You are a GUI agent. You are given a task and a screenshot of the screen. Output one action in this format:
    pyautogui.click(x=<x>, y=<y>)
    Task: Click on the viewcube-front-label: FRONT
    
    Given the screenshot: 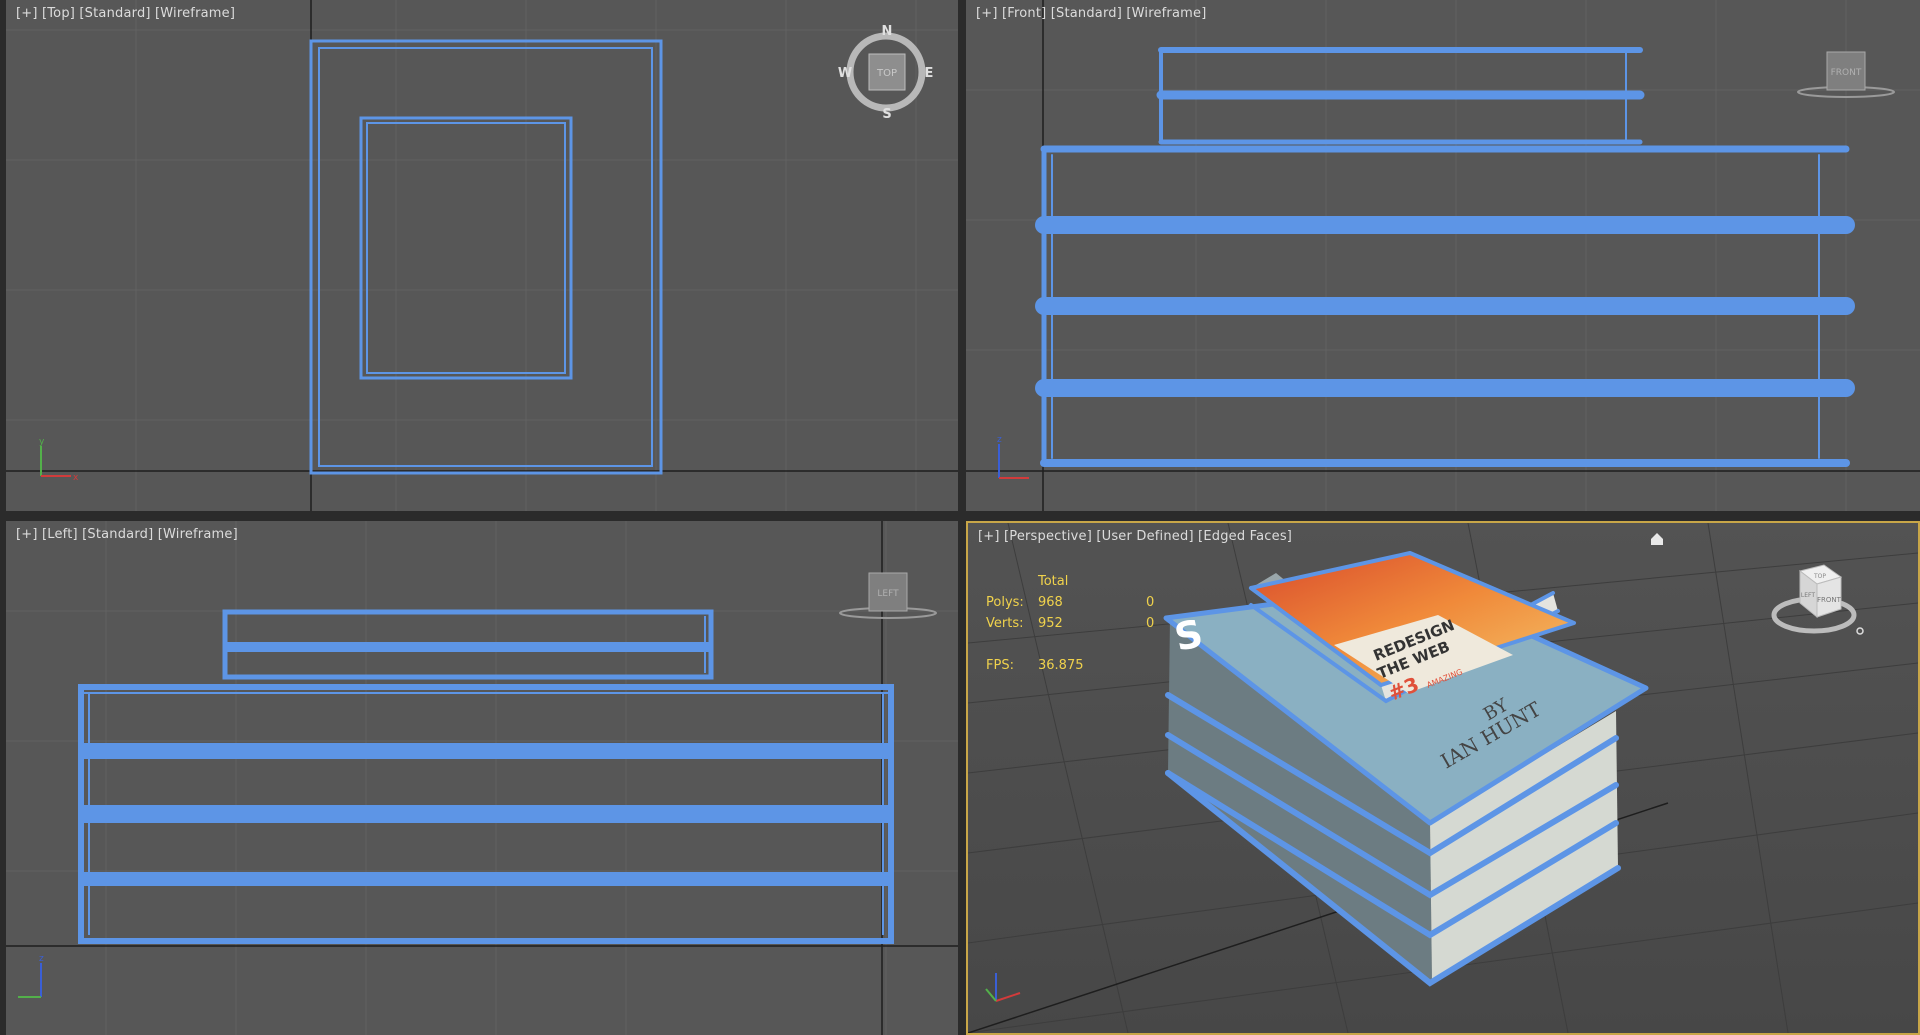 What is the action you would take?
    pyautogui.click(x=1829, y=600)
    